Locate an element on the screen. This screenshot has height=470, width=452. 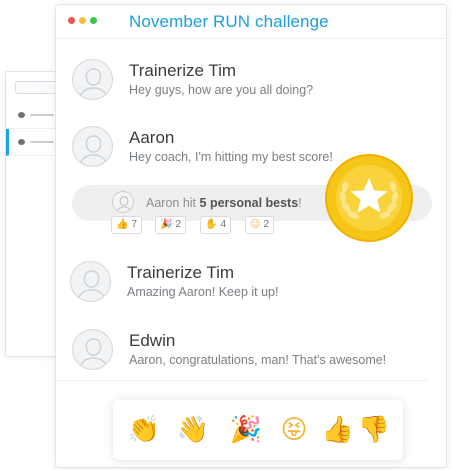
message-text: Amazing Aaron! Keep it up! is located at coordinates (203, 292).